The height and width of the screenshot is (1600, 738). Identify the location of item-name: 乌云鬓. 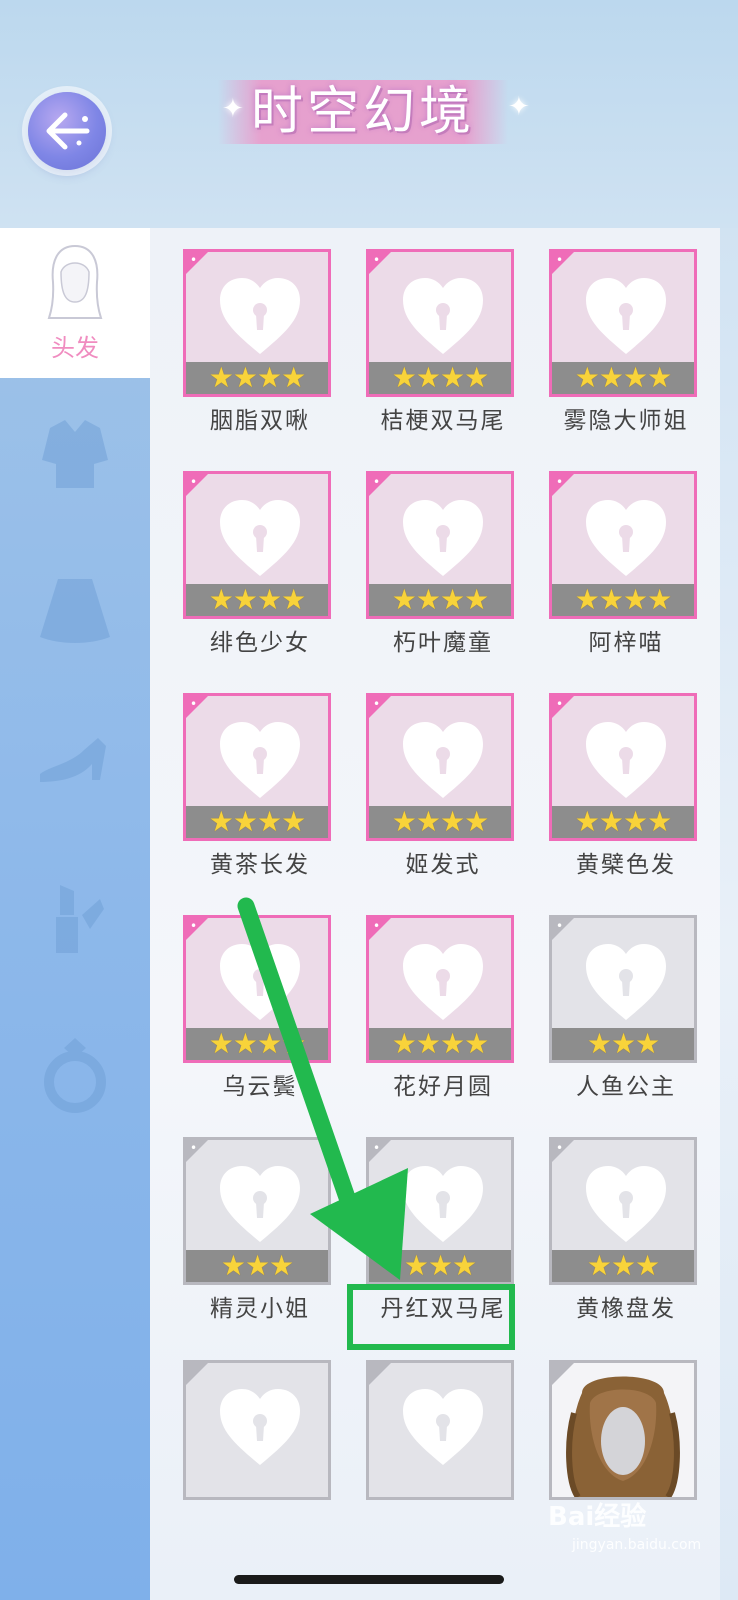
(260, 1087).